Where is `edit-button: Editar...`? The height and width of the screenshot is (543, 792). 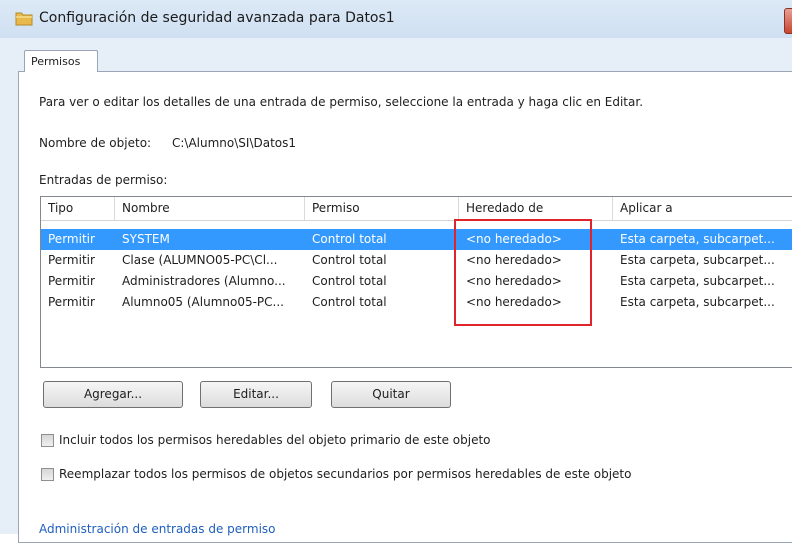
edit-button: Editar... is located at coordinates (256, 394).